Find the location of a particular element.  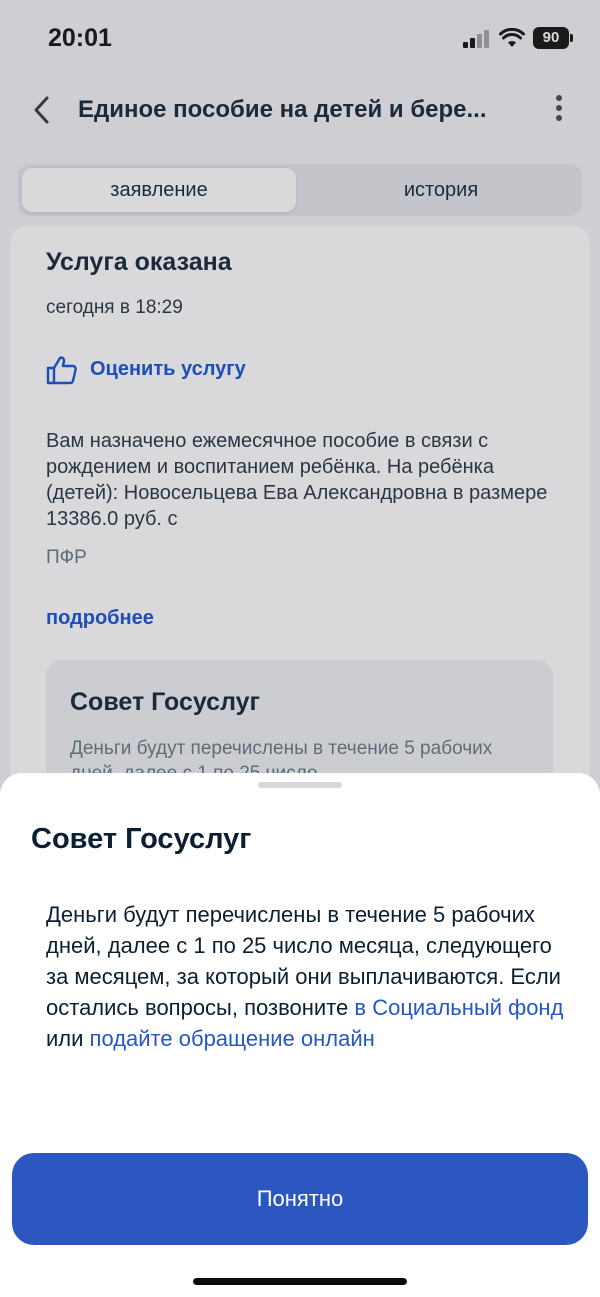

sheet-text-part2: или is located at coordinates (68, 1038).